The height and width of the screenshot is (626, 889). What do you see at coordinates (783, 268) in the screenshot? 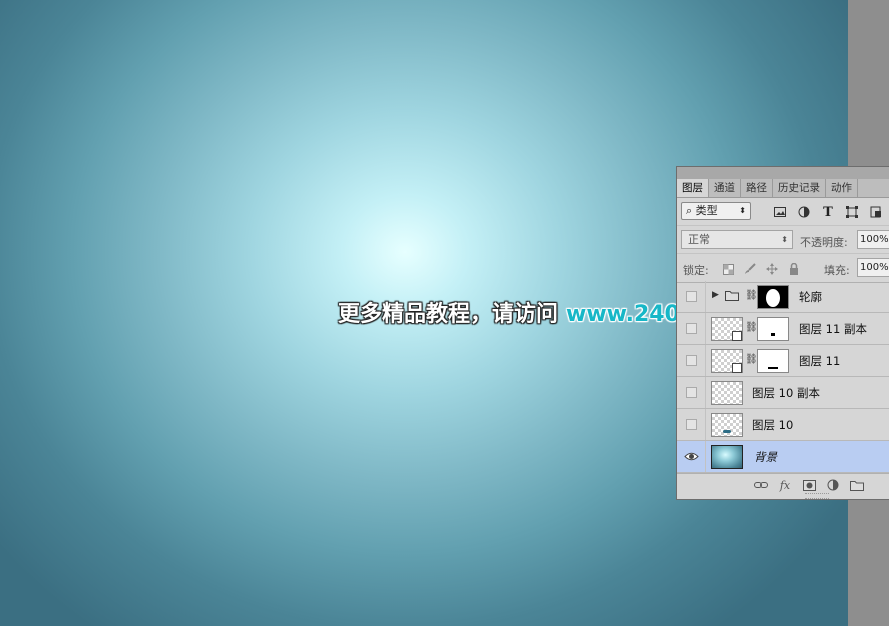
I see `lock-row: 锁定: 填充: 100%` at bounding box center [783, 268].